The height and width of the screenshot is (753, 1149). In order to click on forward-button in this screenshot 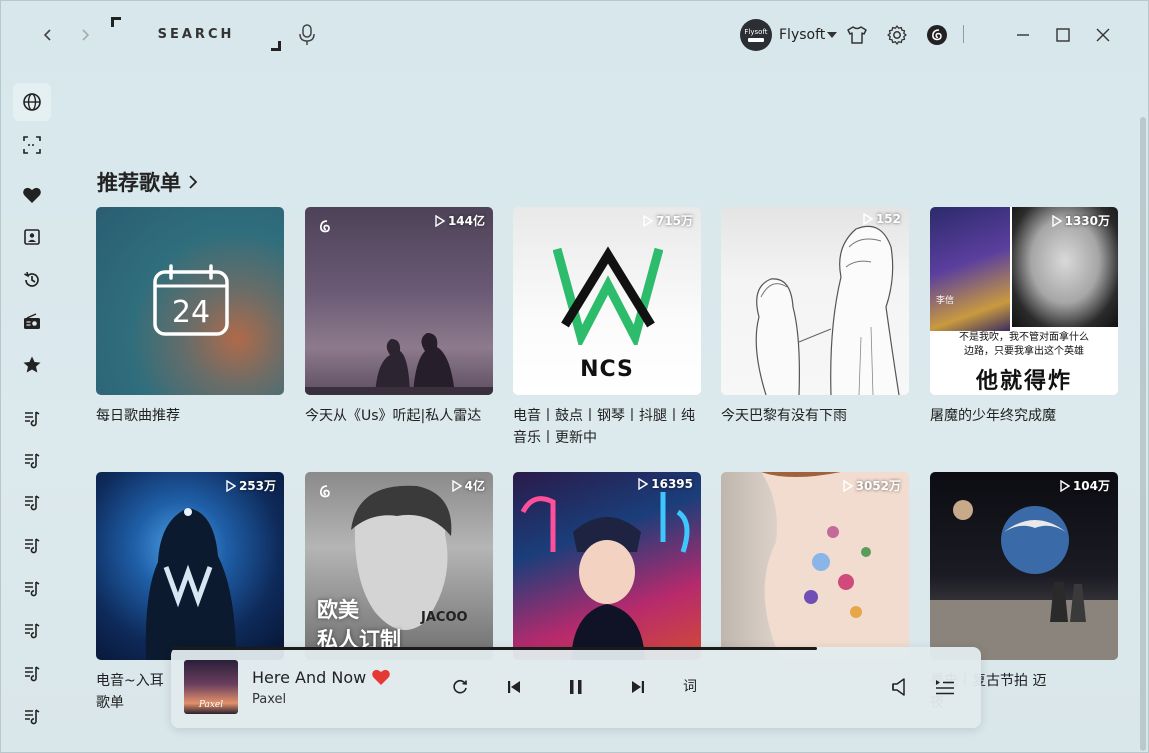, I will do `click(85, 35)`.